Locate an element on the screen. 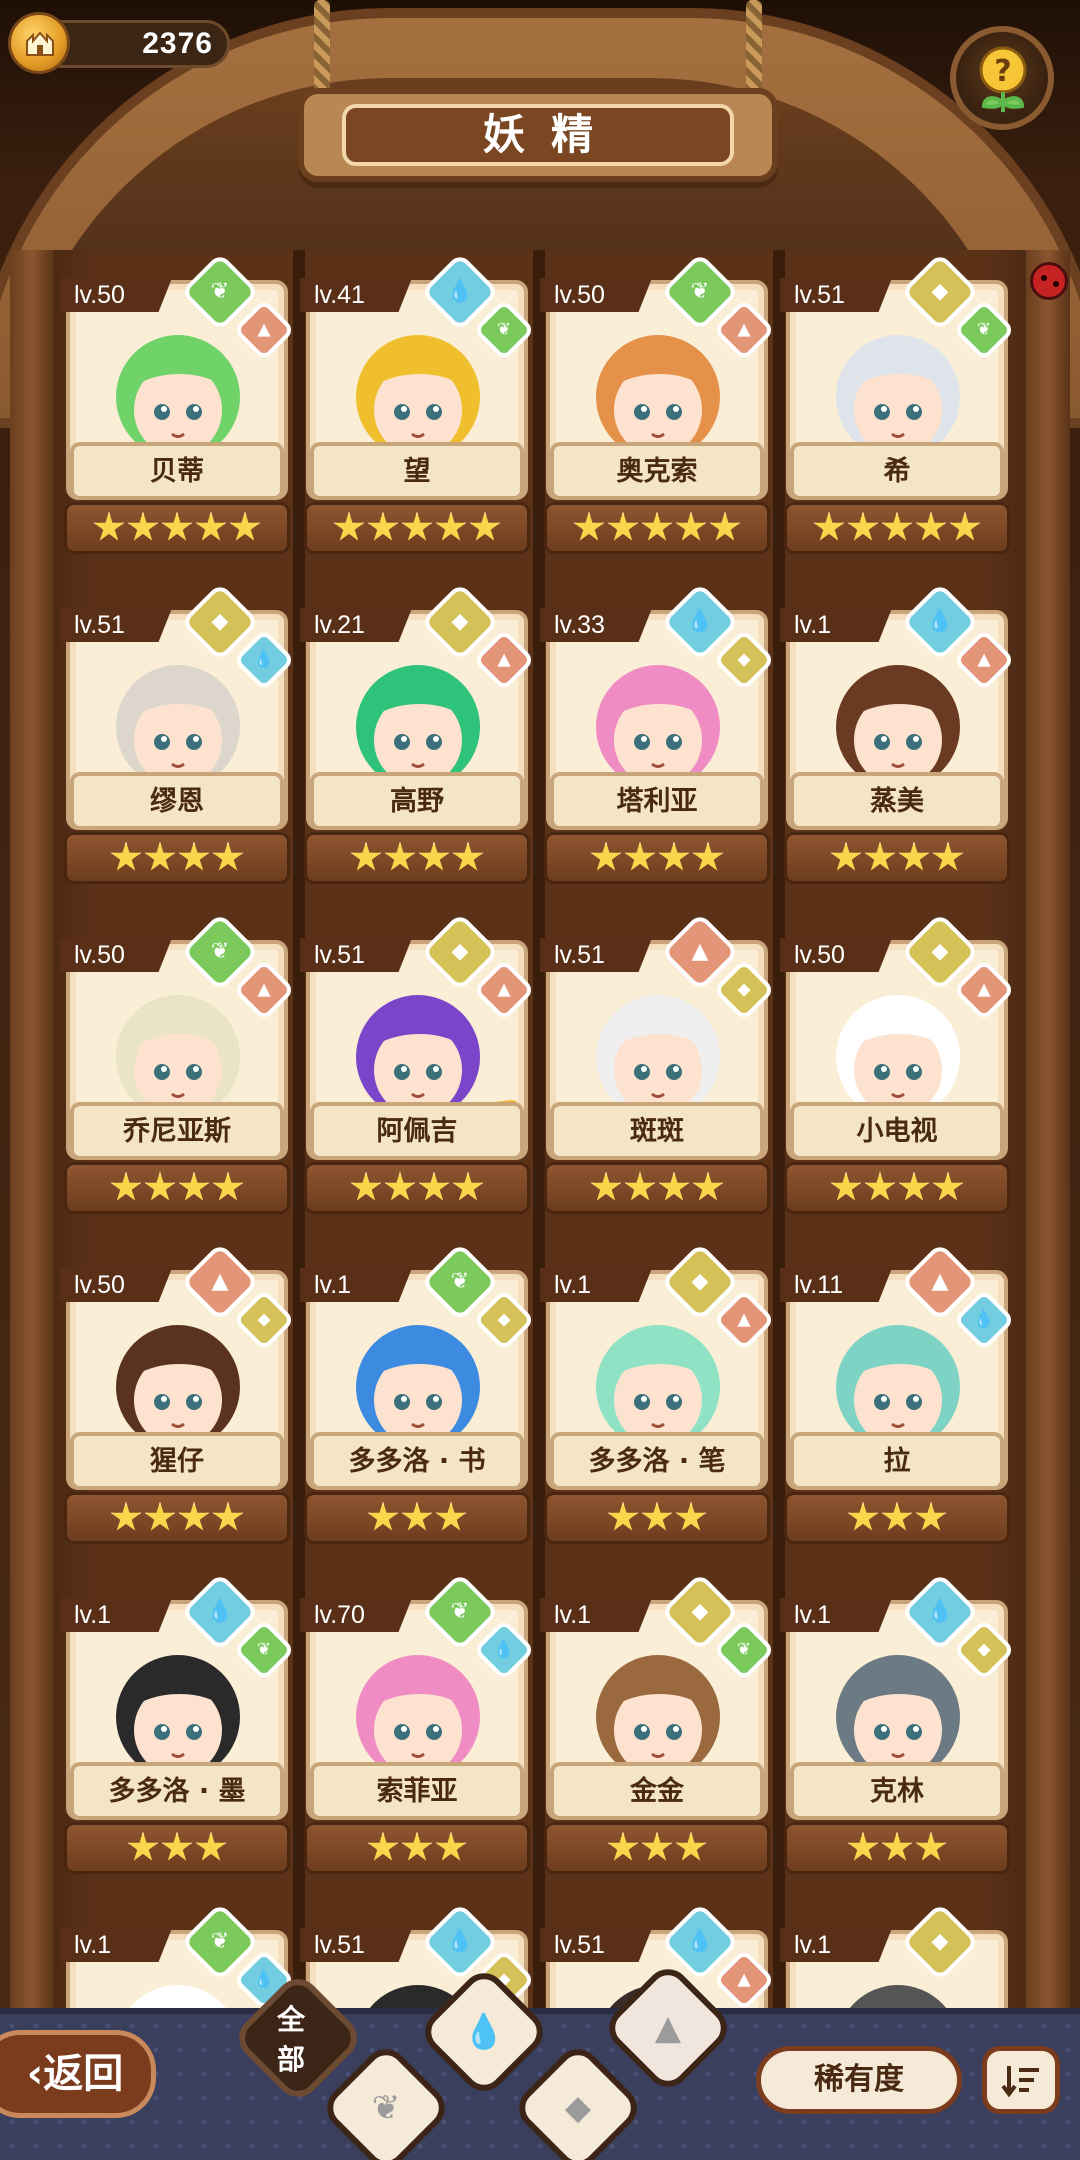  name-scroll: 斑斑 is located at coordinates (657, 1131).